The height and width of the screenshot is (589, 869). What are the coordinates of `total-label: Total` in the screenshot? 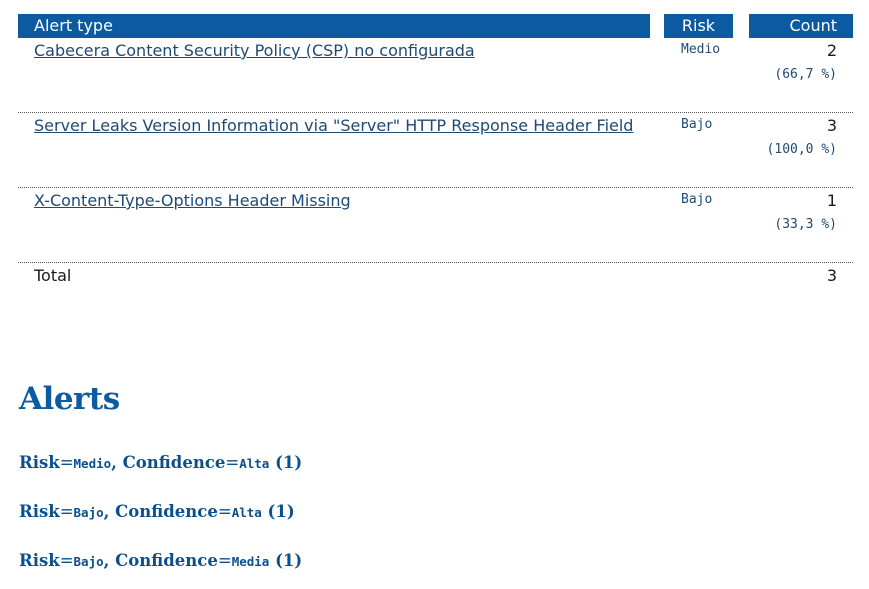 It's located at (53, 275).